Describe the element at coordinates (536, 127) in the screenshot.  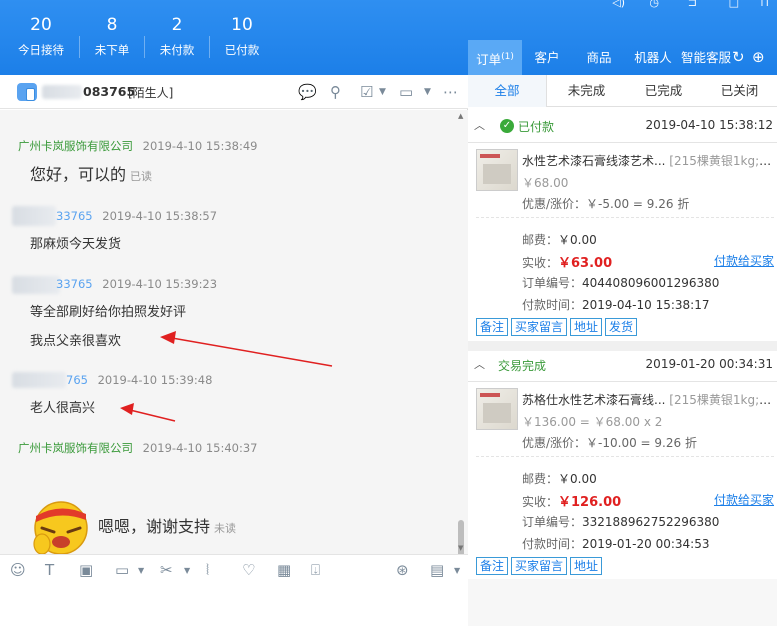
I see `order-status: 已付款` at that location.